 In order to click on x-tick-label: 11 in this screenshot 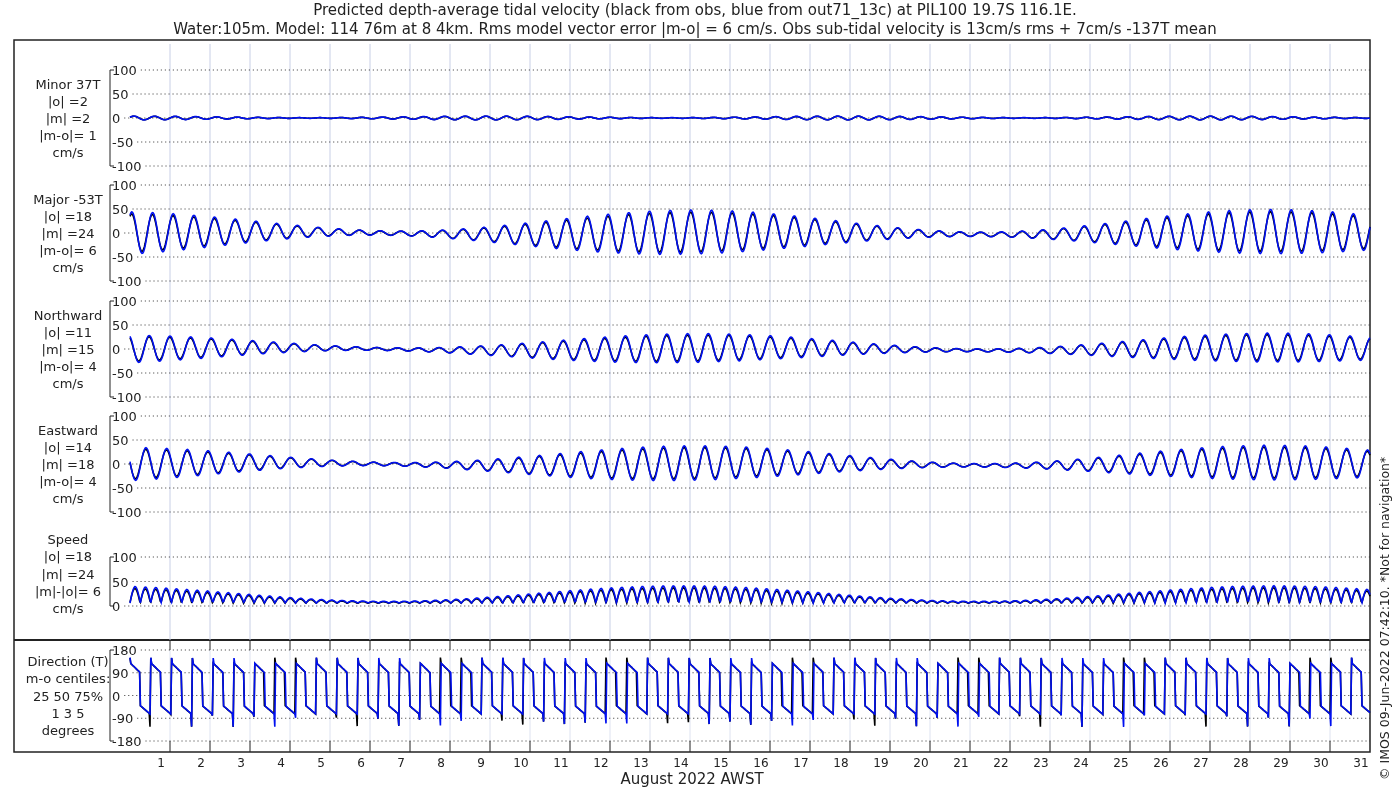, I will do `click(561, 763)`.